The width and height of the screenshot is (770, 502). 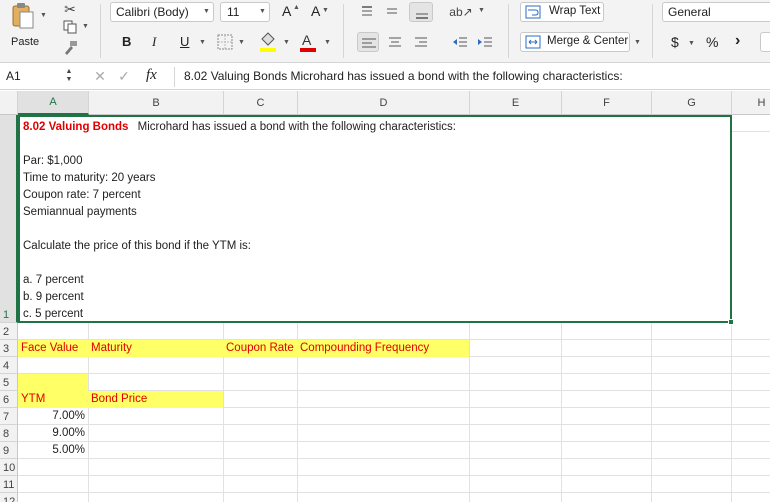 I want to click on row-header-3: 3, so click(x=9, y=348).